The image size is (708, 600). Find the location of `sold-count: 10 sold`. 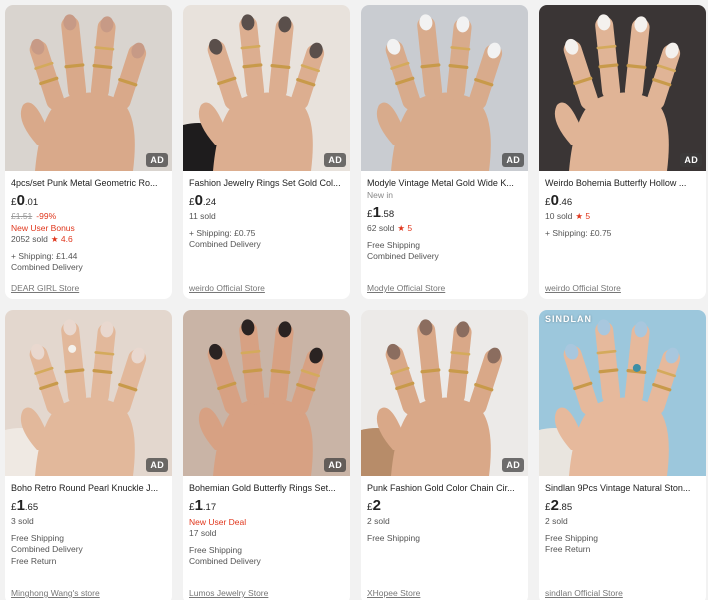

sold-count: 10 sold is located at coordinates (559, 216).